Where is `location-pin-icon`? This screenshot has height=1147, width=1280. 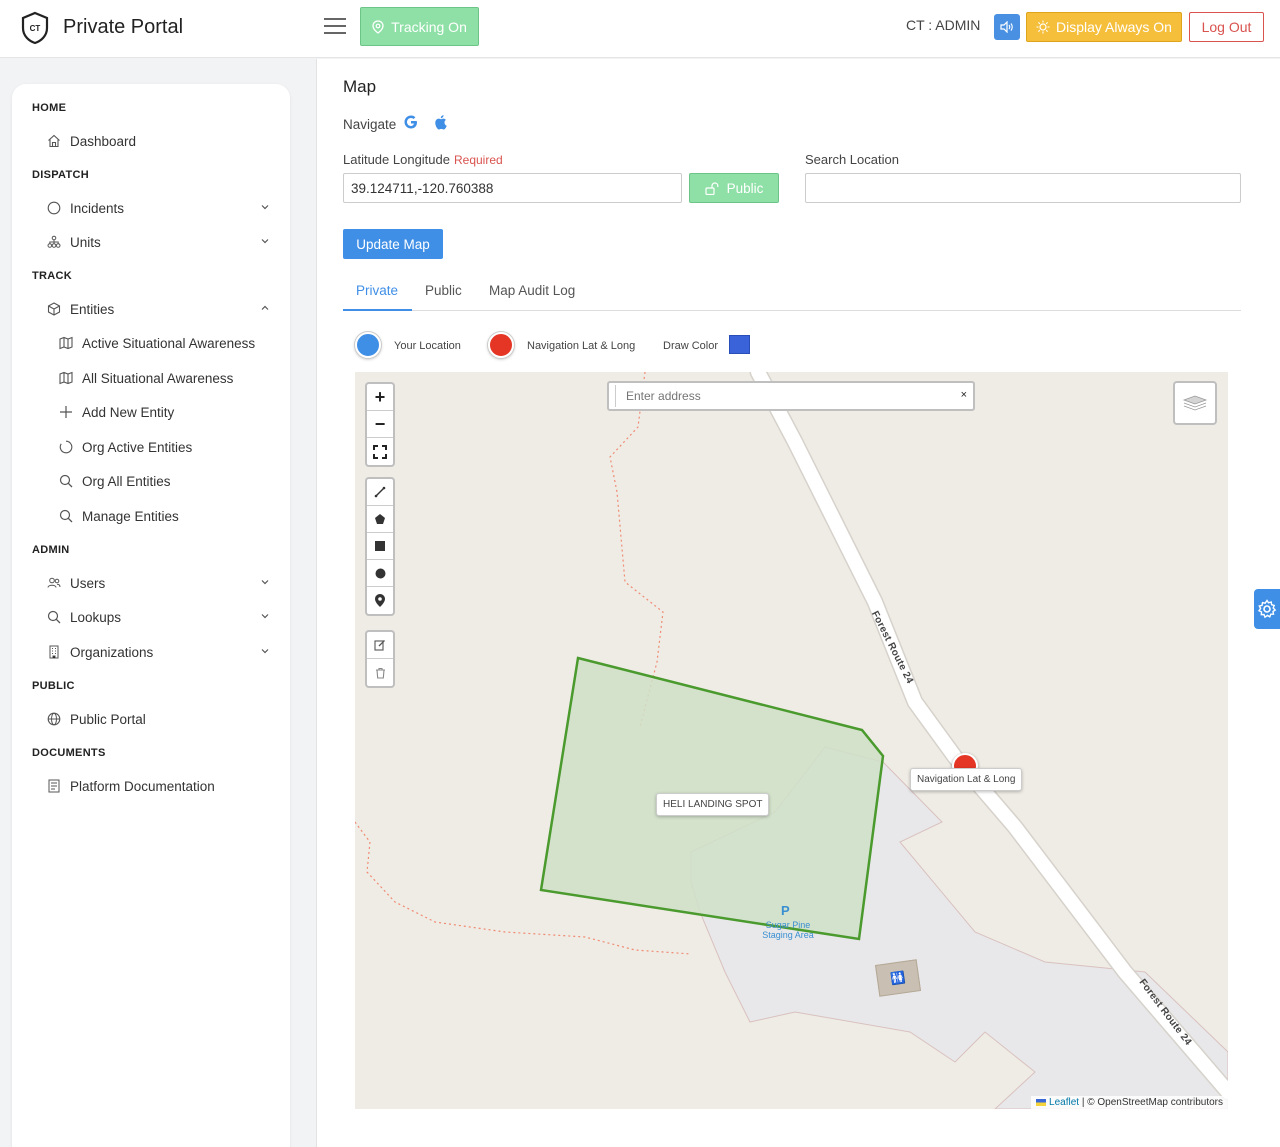 location-pin-icon is located at coordinates (378, 26).